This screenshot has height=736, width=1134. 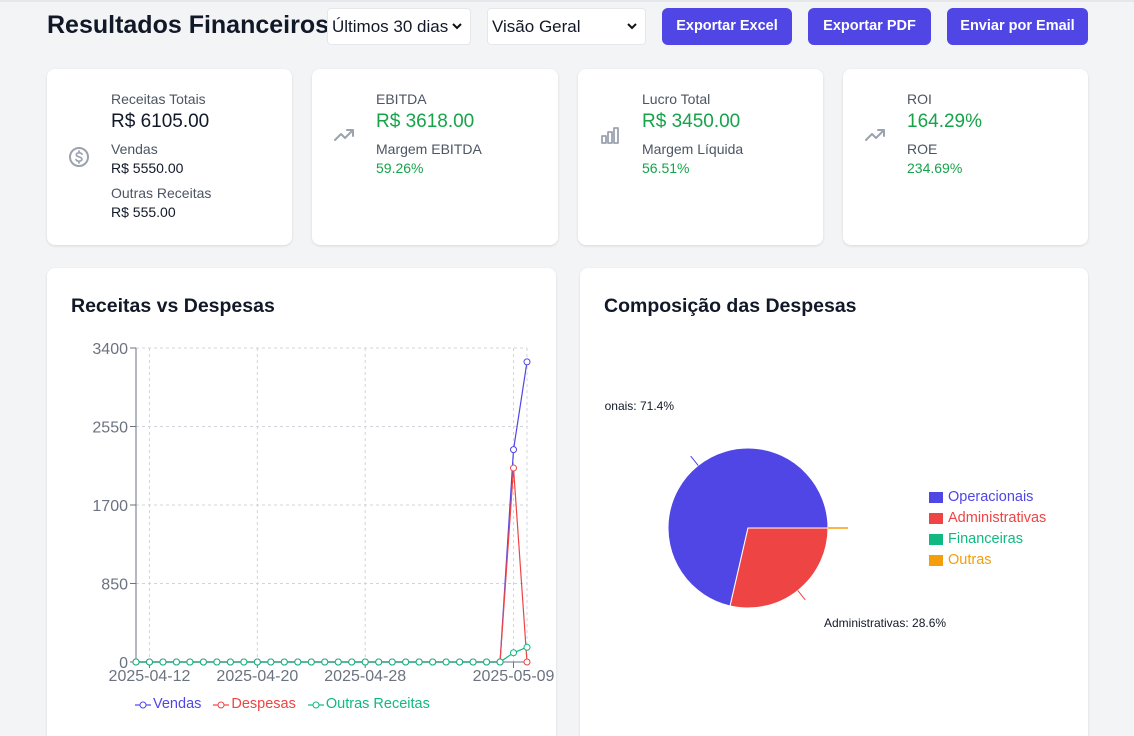 What do you see at coordinates (114, 585) in the screenshot?
I see `y-tick-label: 850` at bounding box center [114, 585].